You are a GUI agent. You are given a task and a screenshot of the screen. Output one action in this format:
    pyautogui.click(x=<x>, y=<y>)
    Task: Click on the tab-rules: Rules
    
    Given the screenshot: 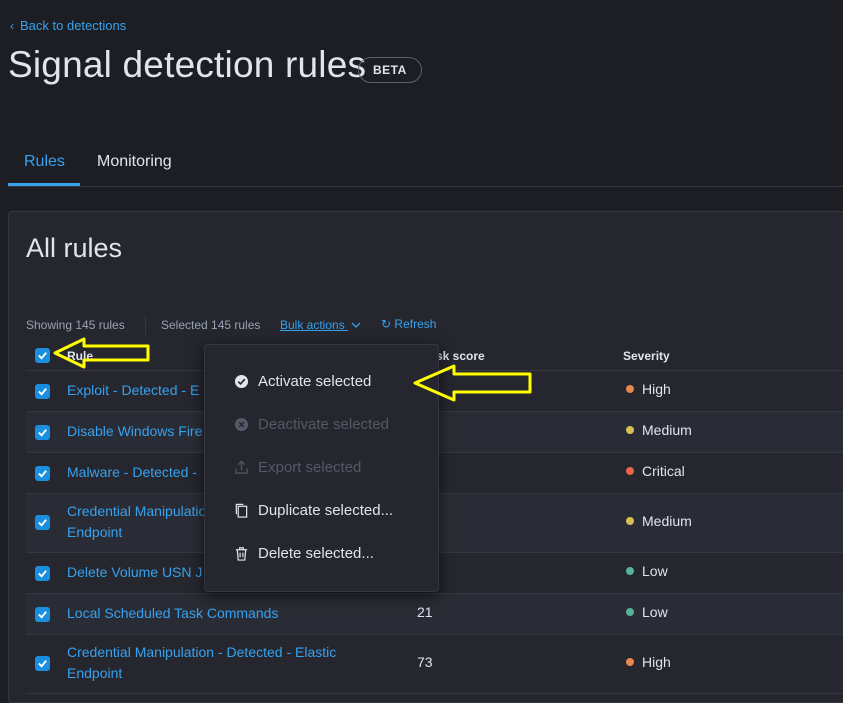 What is the action you would take?
    pyautogui.click(x=44, y=162)
    